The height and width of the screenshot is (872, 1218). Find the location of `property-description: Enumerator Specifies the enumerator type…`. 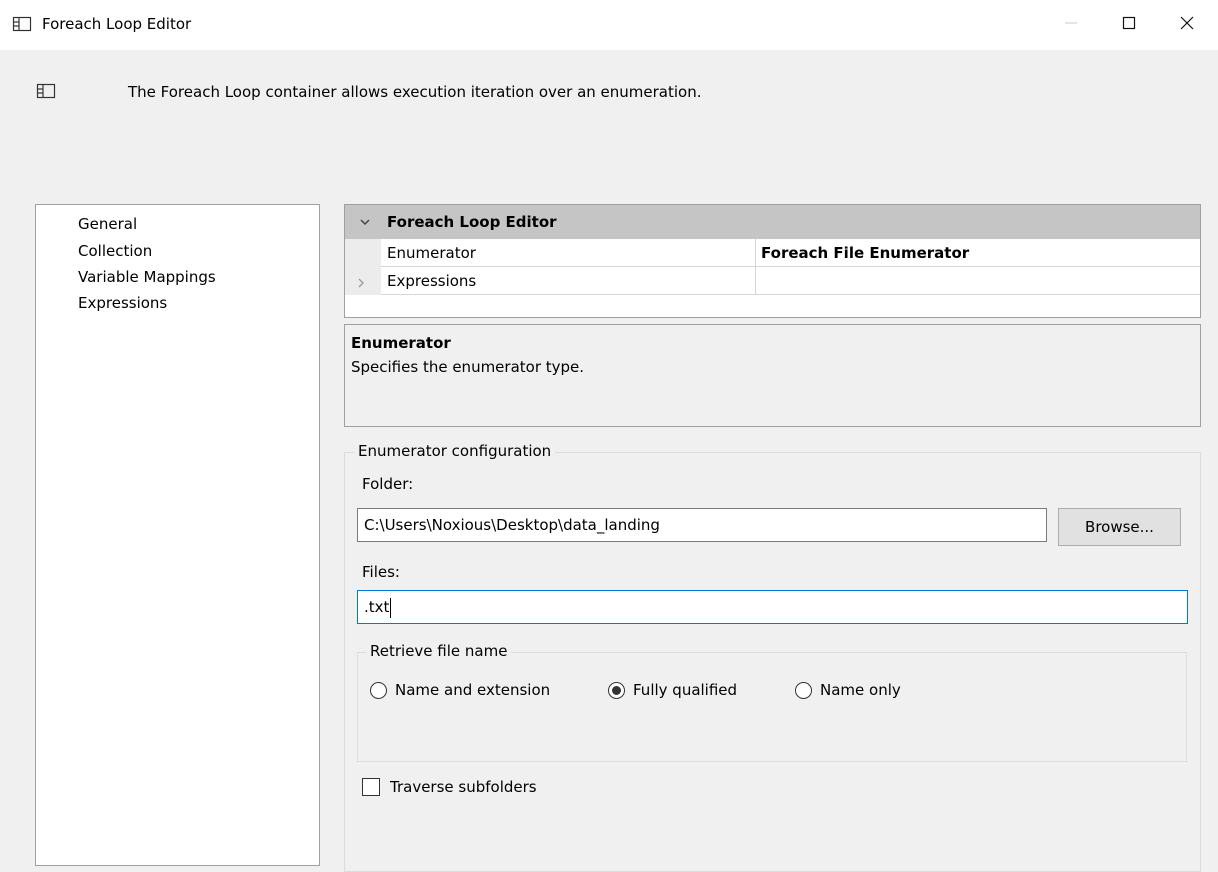

property-description: Enumerator Specifies the enumerator type… is located at coordinates (772, 375).